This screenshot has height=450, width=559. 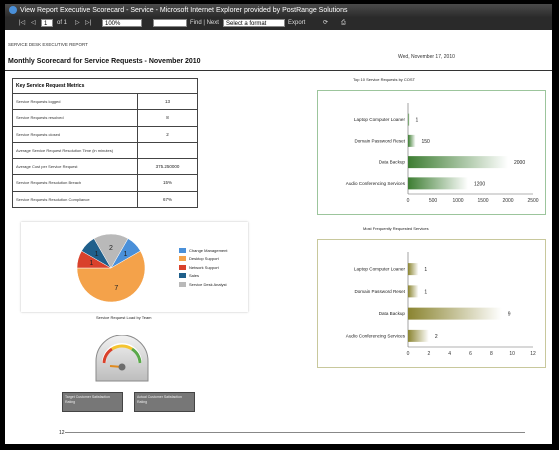 I want to click on refresh-icon: ⟳, so click(x=325, y=23).